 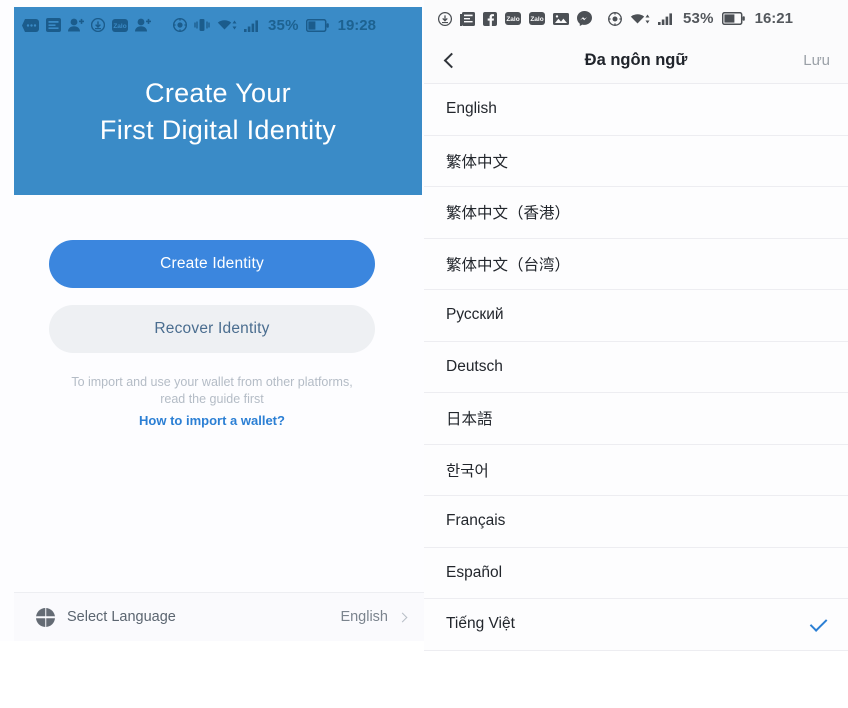 What do you see at coordinates (773, 18) in the screenshot?
I see `clock-label: 16:21` at bounding box center [773, 18].